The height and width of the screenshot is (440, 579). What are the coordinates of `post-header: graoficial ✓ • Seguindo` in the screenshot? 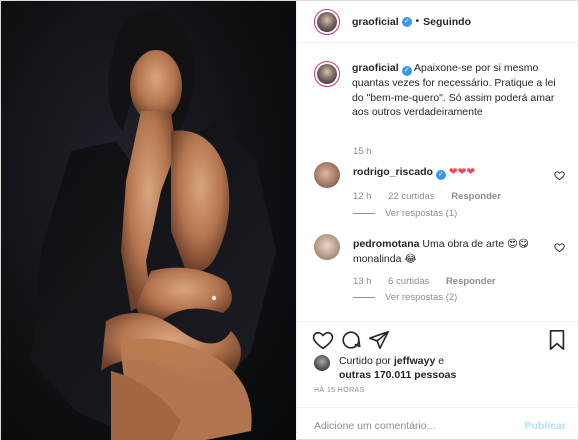 It's located at (437, 22).